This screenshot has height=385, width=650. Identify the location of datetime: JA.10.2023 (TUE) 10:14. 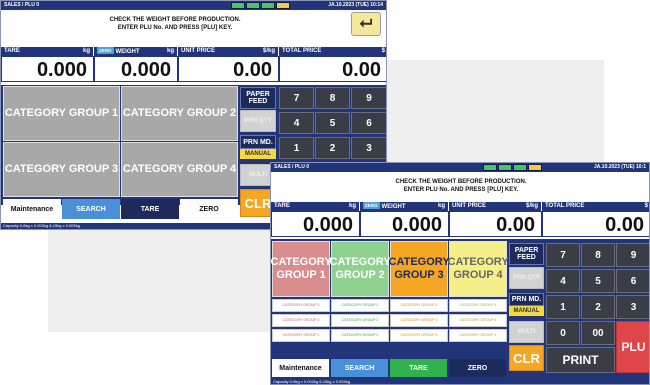
(355, 5).